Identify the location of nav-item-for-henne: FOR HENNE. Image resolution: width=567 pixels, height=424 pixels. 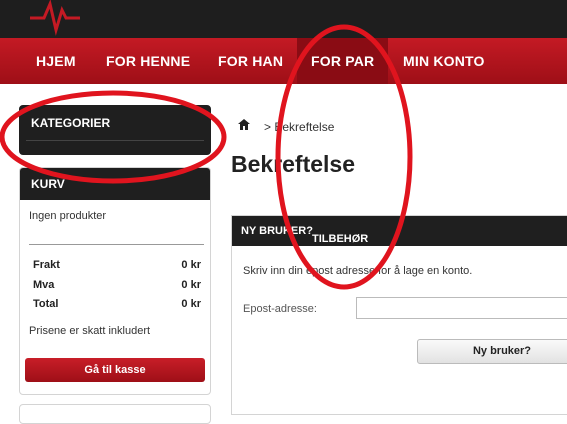
(148, 61).